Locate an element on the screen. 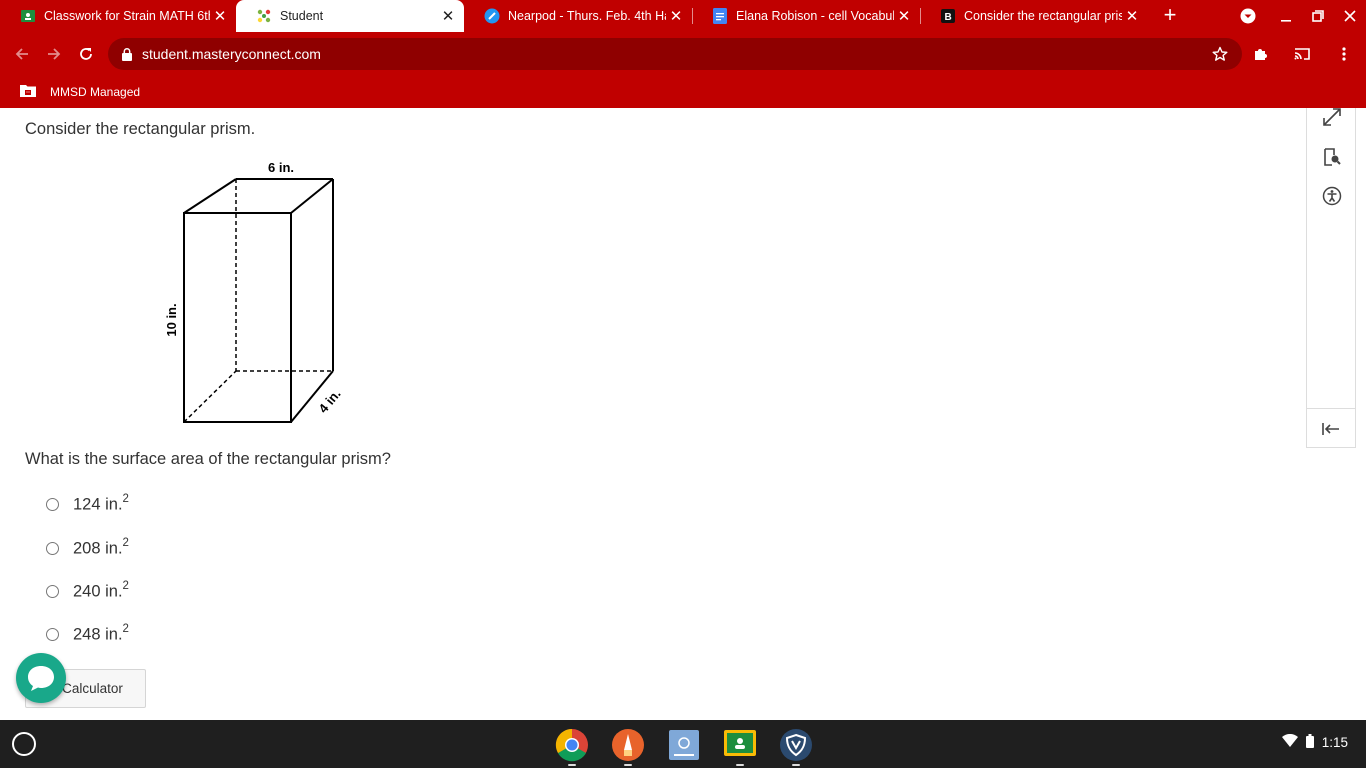  expand-icon is located at coordinates (1332, 119).